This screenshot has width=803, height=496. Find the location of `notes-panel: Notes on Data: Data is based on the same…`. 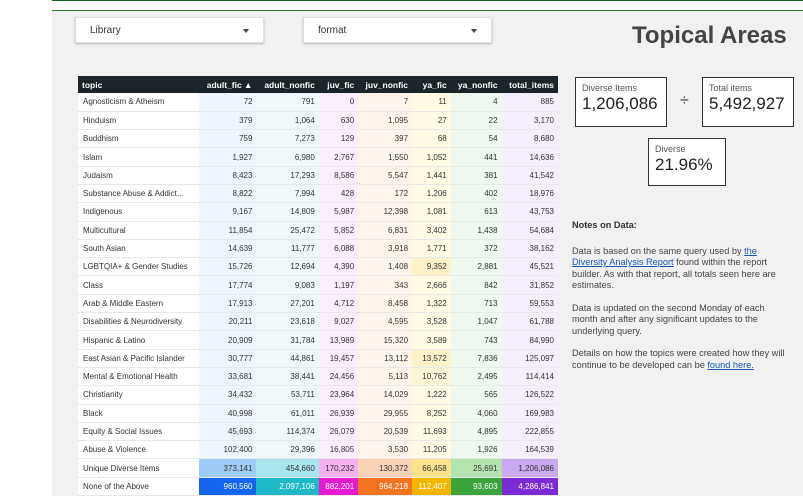

notes-panel: Notes on Data: Data is based on the same… is located at coordinates (681, 301).